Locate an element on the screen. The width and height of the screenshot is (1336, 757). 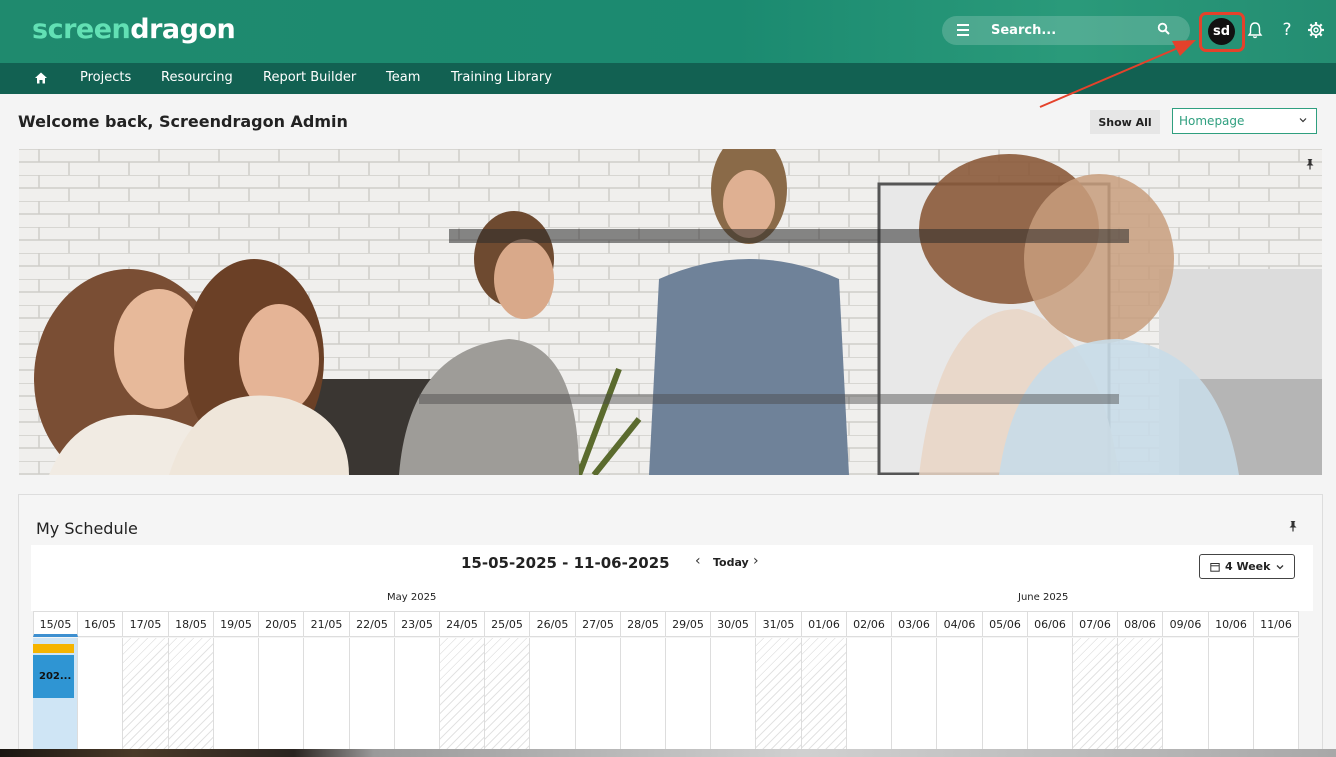
day-header: 10/06 is located at coordinates (1231, 624).